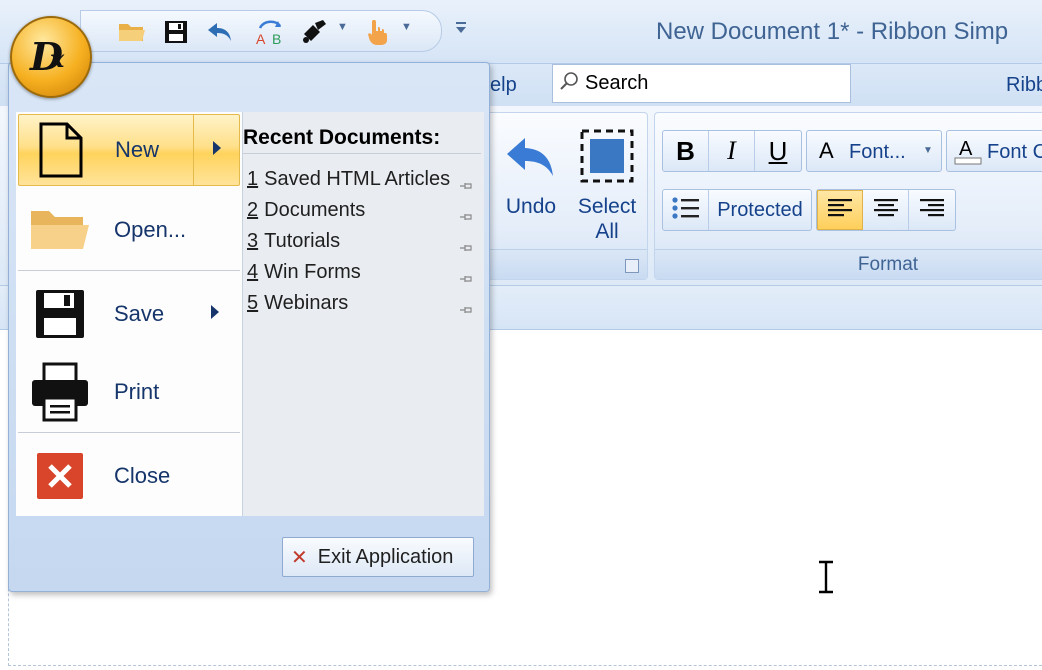  I want to click on protected-button: Protected, so click(760, 210).